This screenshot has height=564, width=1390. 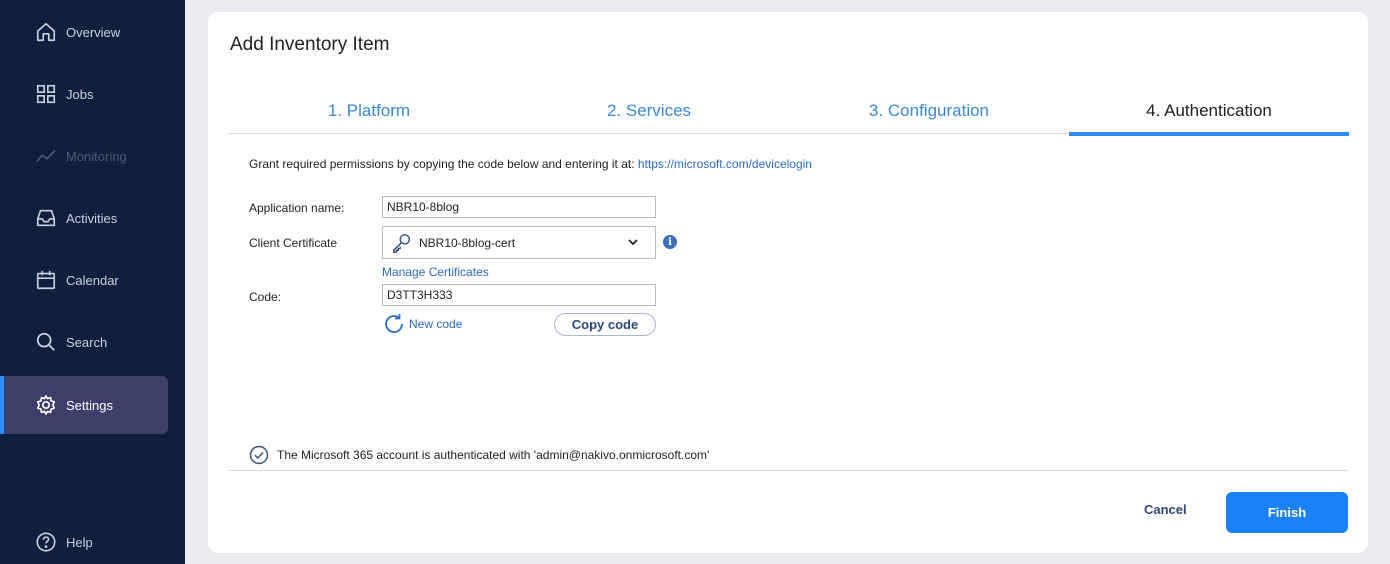 I want to click on sidebar-item-label: Jobs, so click(x=80, y=94).